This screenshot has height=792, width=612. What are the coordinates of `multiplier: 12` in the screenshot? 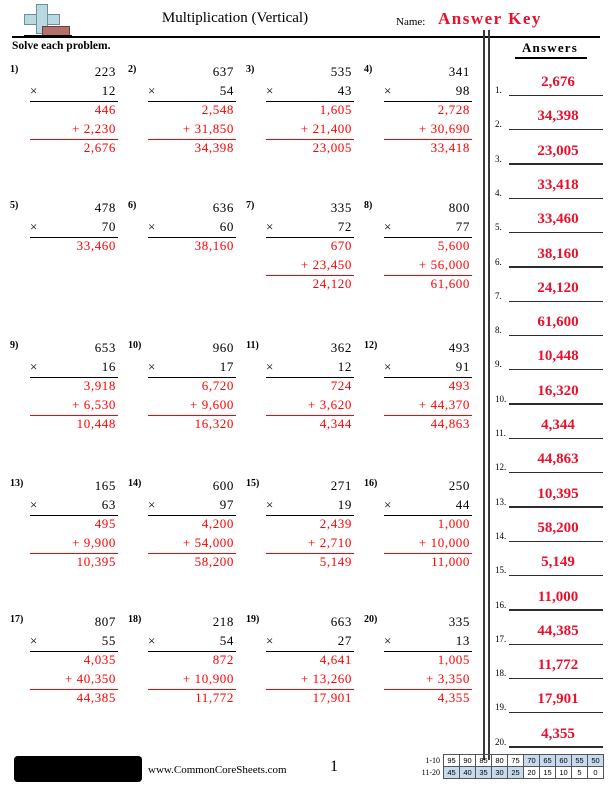 It's located at (108, 90).